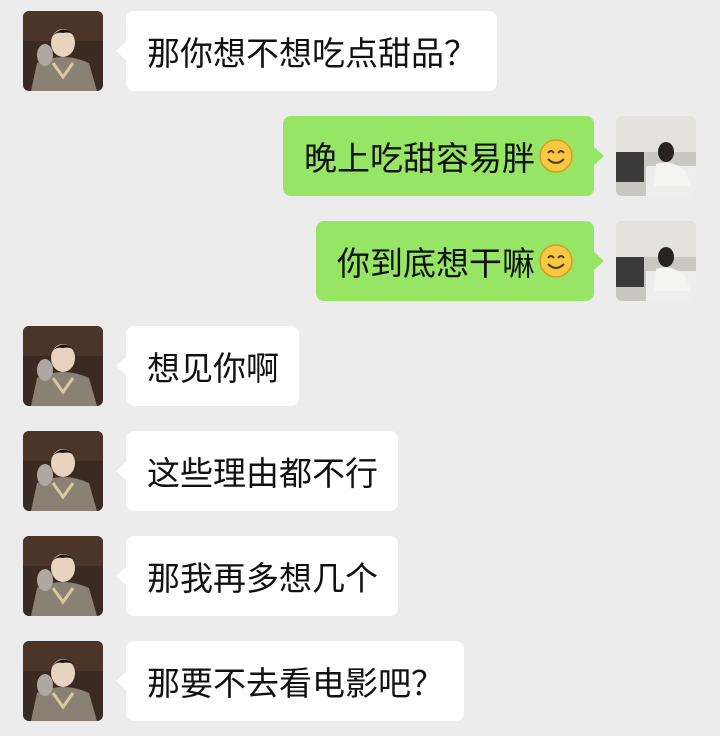 The image size is (720, 736). What do you see at coordinates (360, 366) in the screenshot?
I see `message-row: 想见你啊` at bounding box center [360, 366].